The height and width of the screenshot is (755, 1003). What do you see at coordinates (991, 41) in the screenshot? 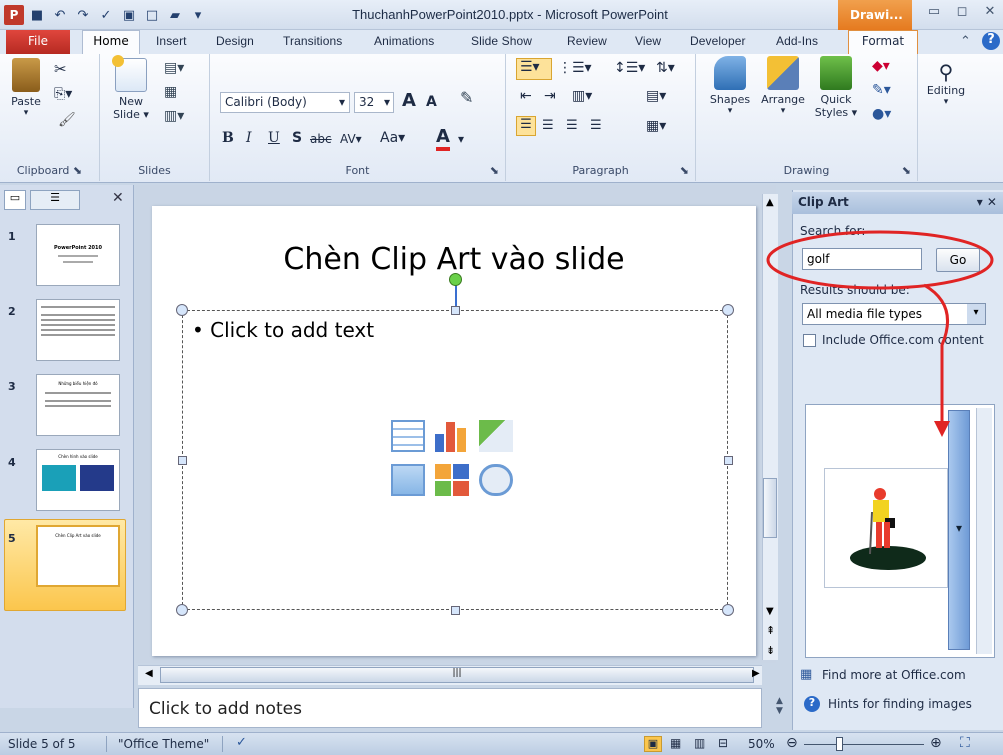
I see `help-icon: ?` at bounding box center [991, 41].